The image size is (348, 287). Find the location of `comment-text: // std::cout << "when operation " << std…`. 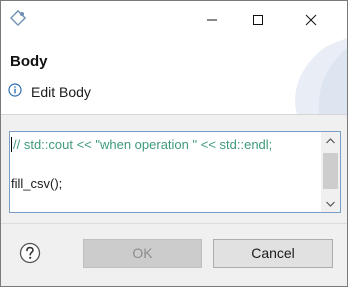

comment-text: // std::cout << "when operation " << std… is located at coordinates (143, 144).